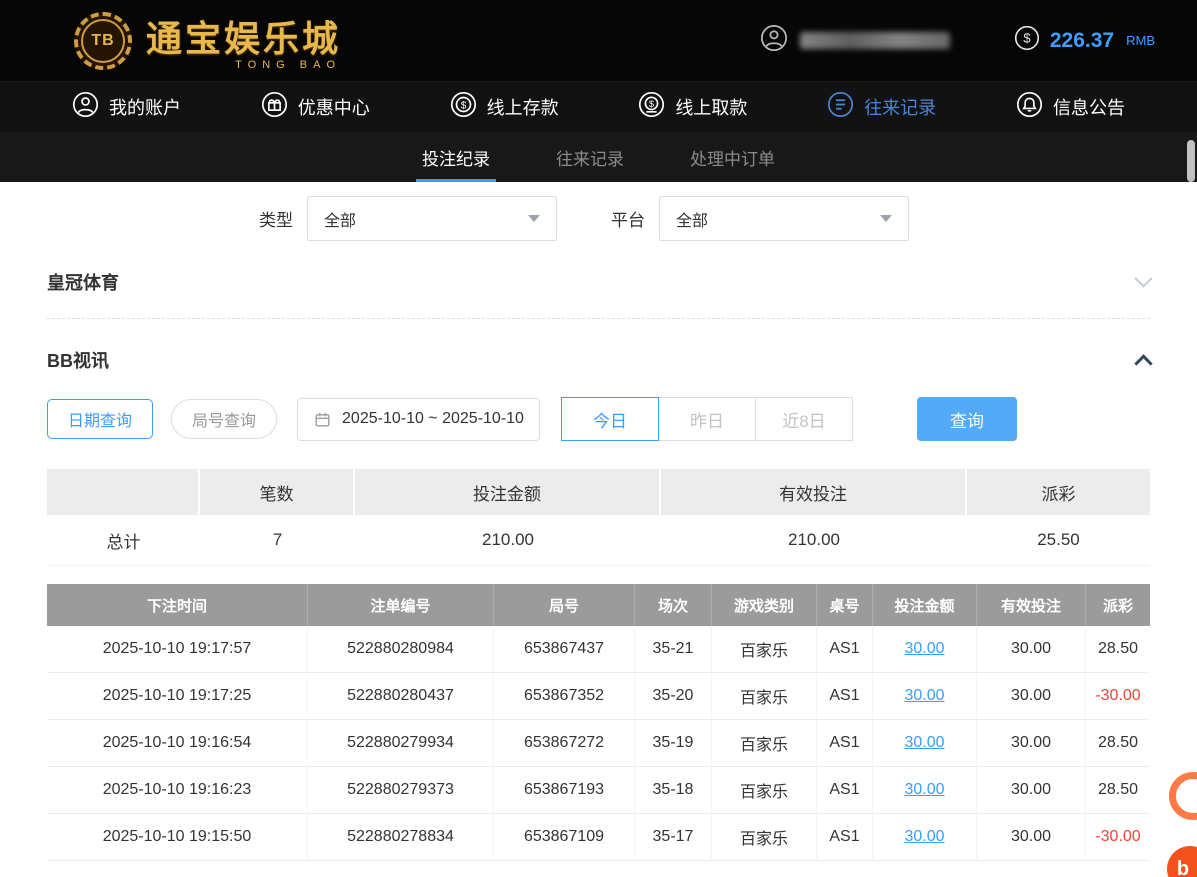 Image resolution: width=1197 pixels, height=877 pixels. I want to click on dollar-icon: $, so click(1027, 40).